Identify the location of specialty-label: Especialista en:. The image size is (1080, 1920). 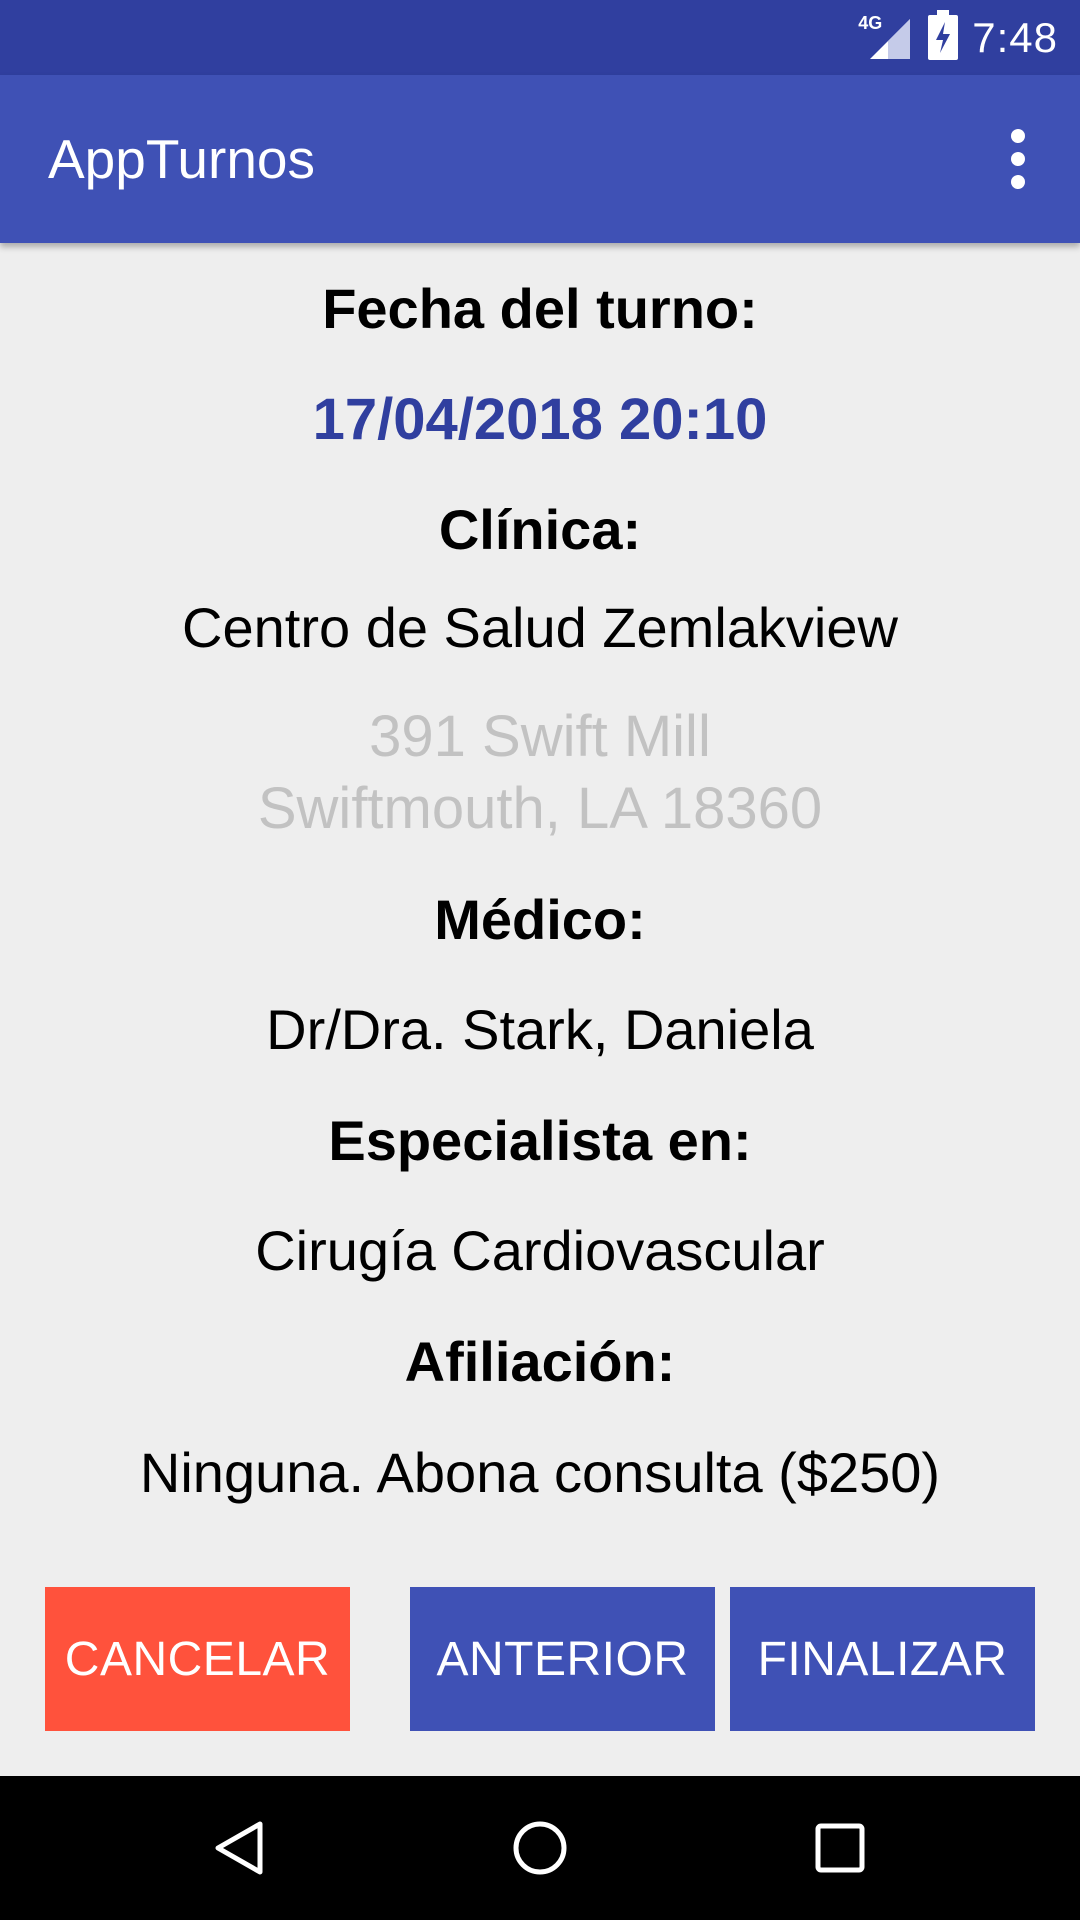
(540, 1140).